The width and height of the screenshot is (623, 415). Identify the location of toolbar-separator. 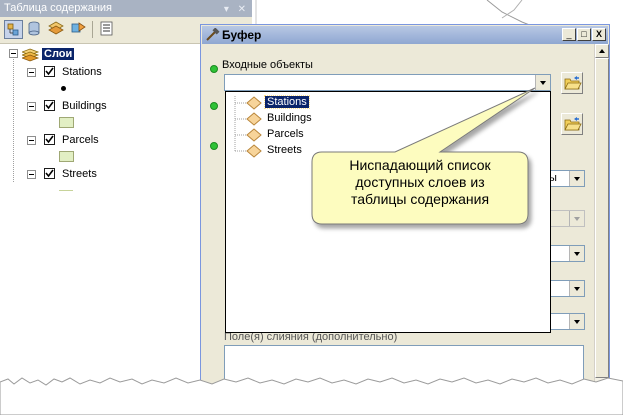
(92, 29).